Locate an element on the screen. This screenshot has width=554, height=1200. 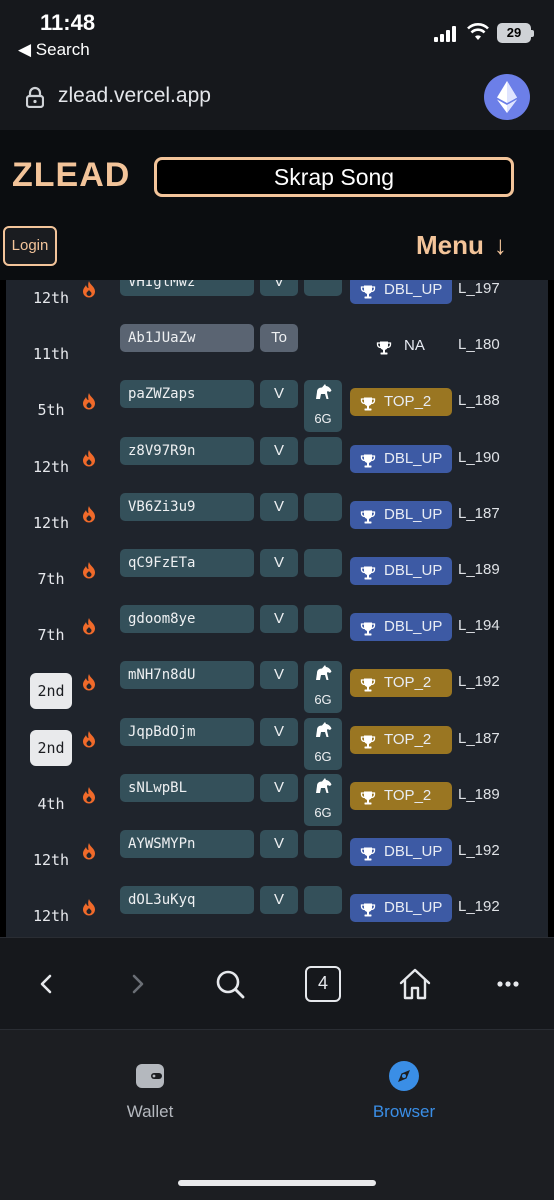
entry-code: paZWZaps is located at coordinates (187, 394).